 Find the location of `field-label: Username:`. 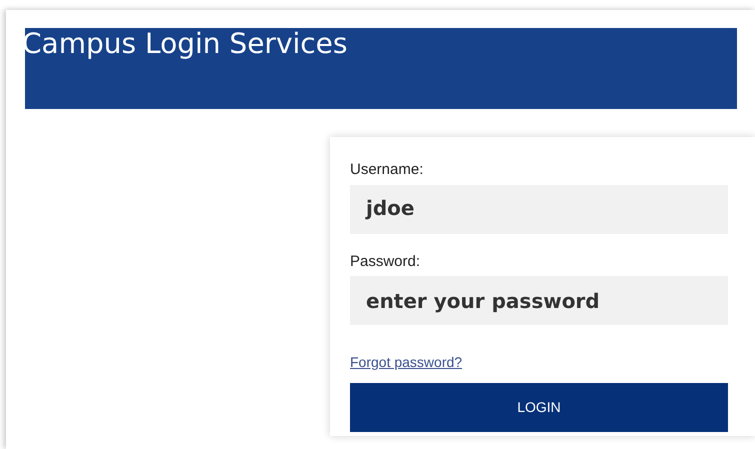

field-label: Username: is located at coordinates (387, 170).